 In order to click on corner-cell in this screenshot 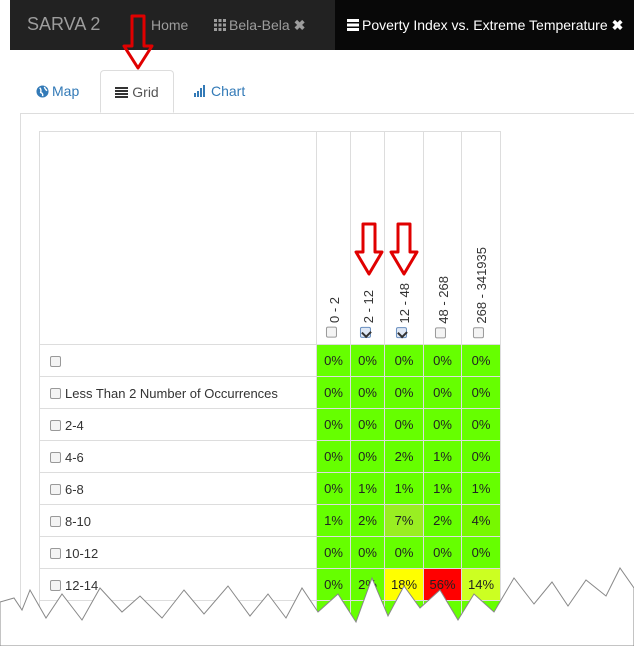, I will do `click(178, 238)`.